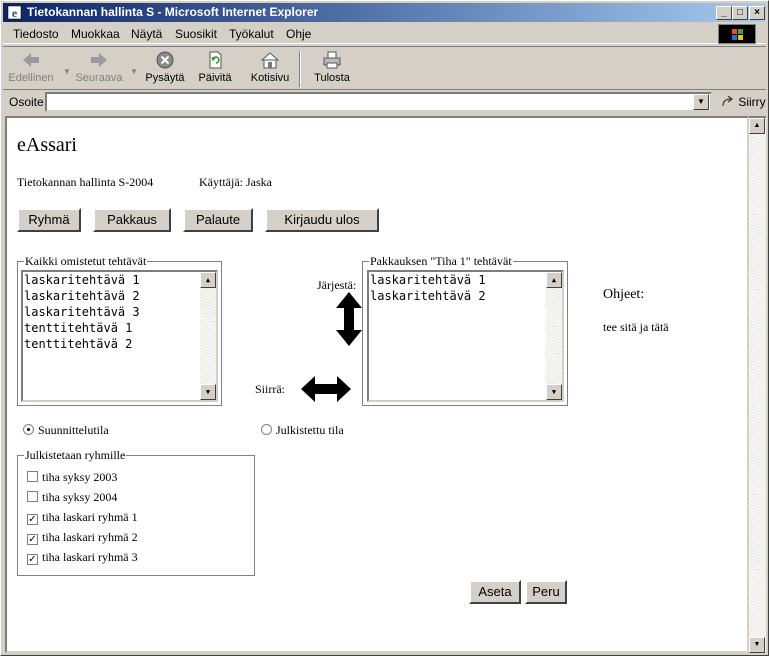 The height and width of the screenshot is (656, 769). Describe the element at coordinates (737, 34) in the screenshot. I see `windows-logo-icon` at that location.